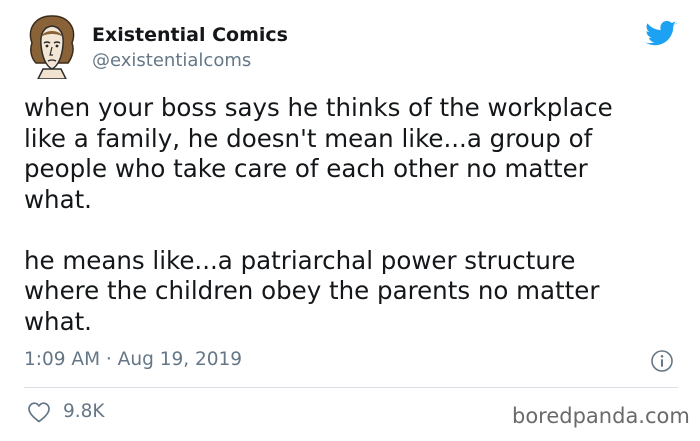  I want to click on twitter-bird-icon, so click(661, 34).